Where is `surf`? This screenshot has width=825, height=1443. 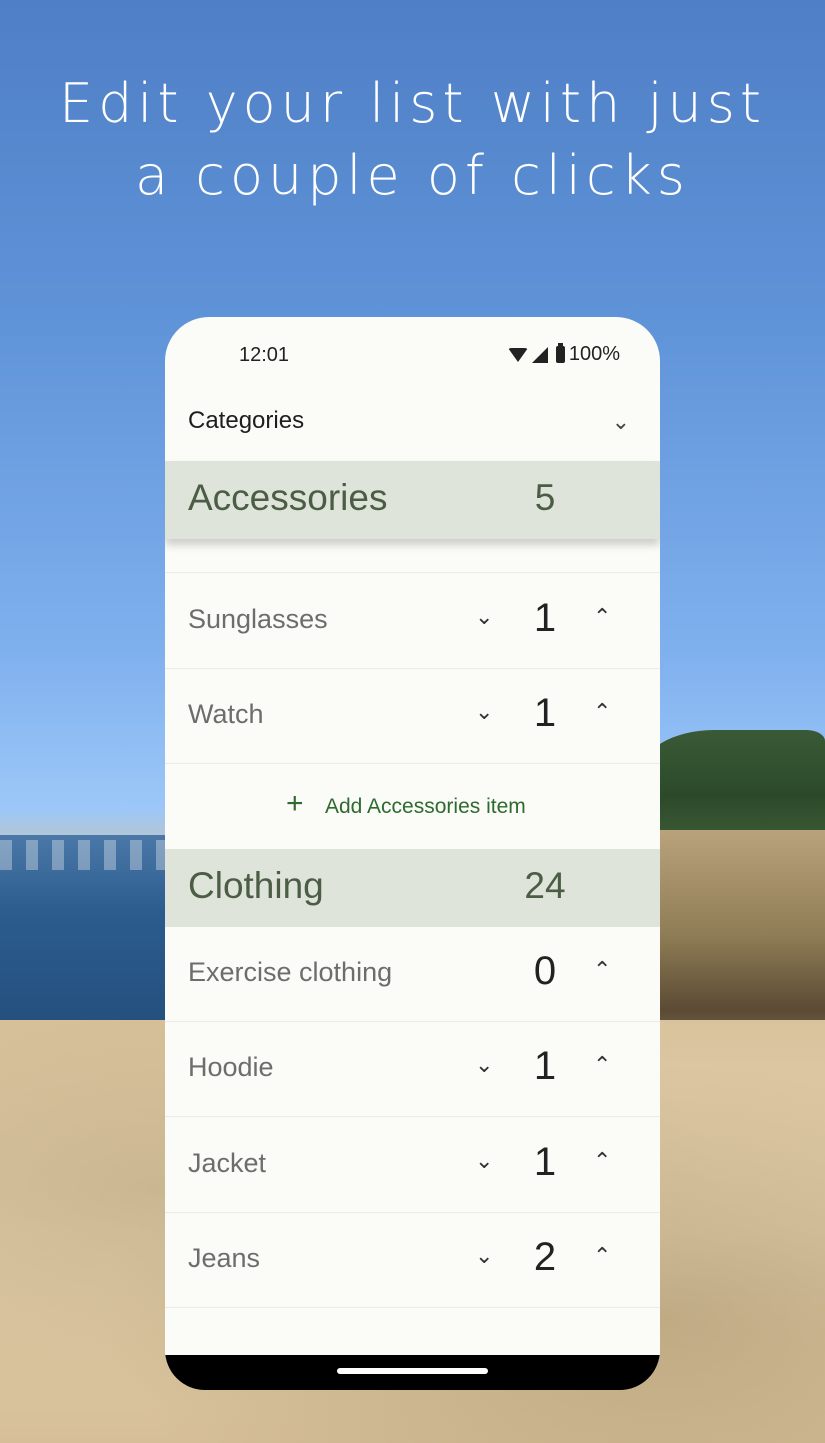 surf is located at coordinates (85, 855).